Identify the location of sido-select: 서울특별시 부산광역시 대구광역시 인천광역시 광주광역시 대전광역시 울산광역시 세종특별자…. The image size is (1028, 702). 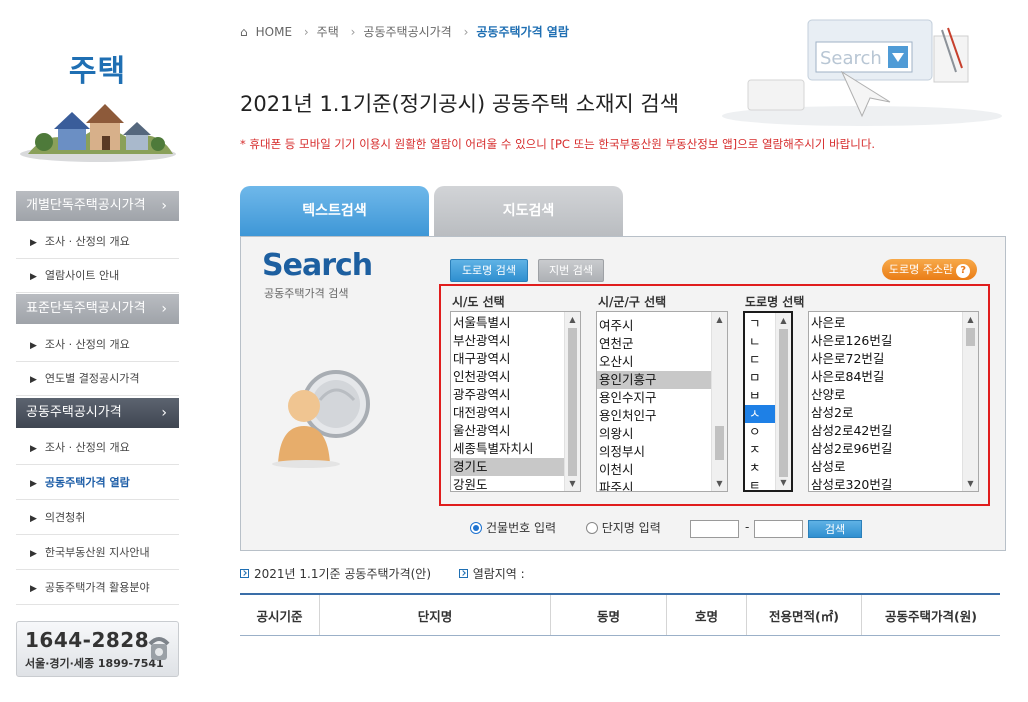
(515, 401).